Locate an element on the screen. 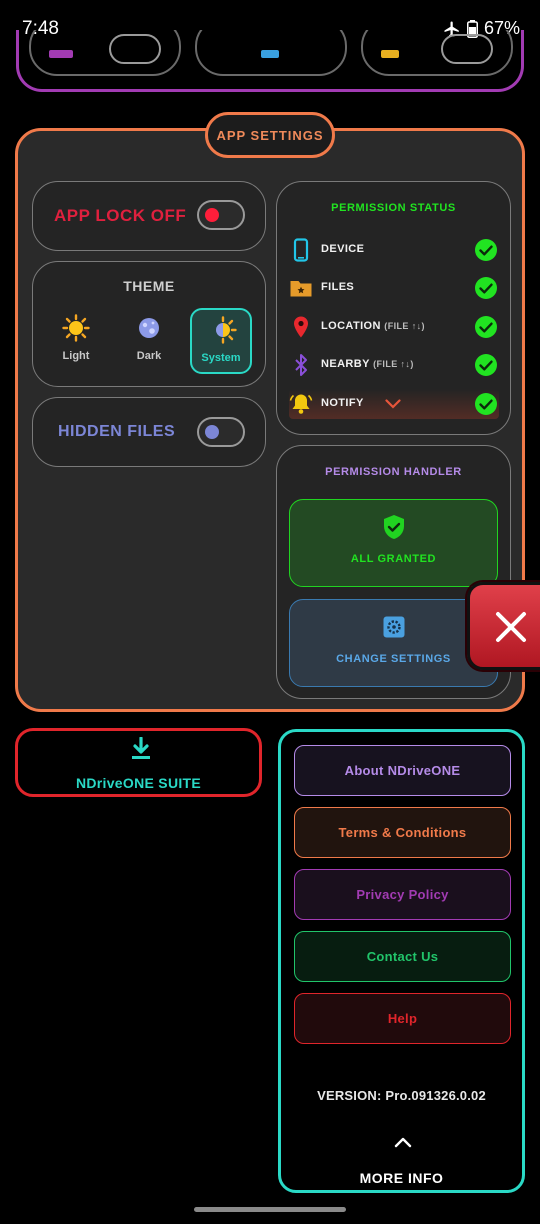 This screenshot has height=1224, width=540. strip-pill-right is located at coordinates (437, 53).